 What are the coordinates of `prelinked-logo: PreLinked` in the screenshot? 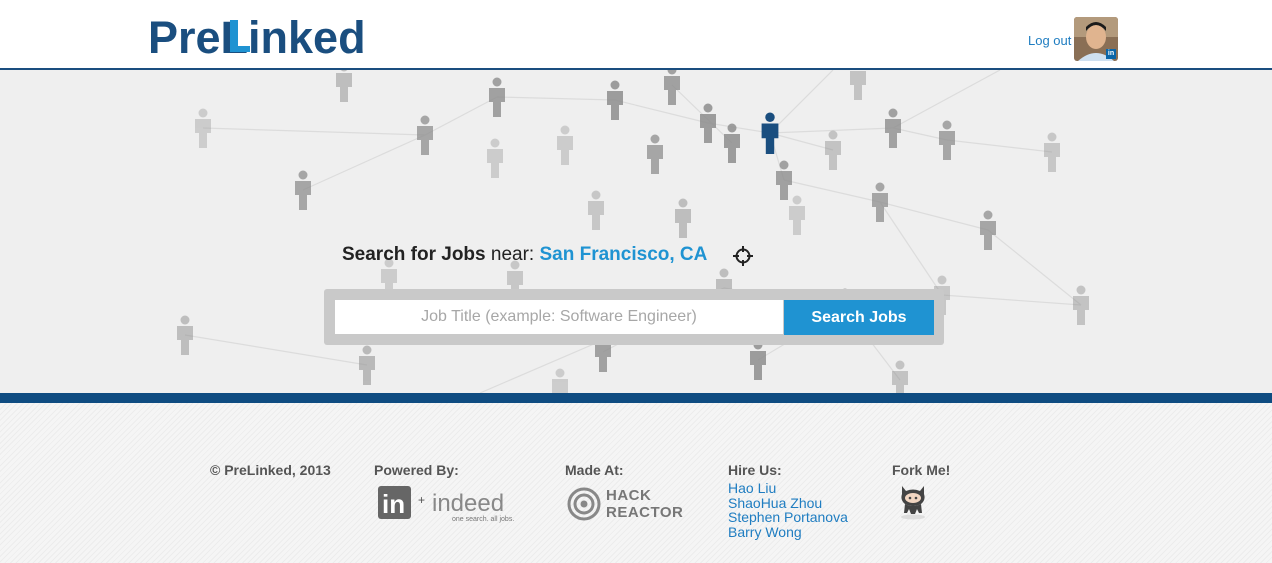 It's located at (260, 37).